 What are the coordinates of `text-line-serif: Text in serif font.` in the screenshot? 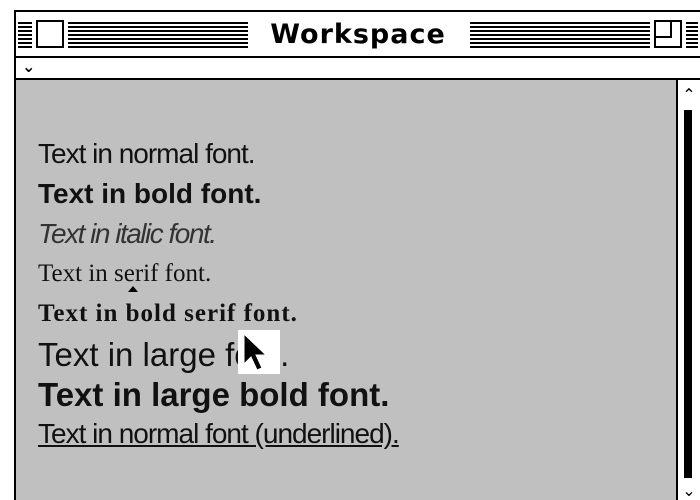 It's located at (125, 273).